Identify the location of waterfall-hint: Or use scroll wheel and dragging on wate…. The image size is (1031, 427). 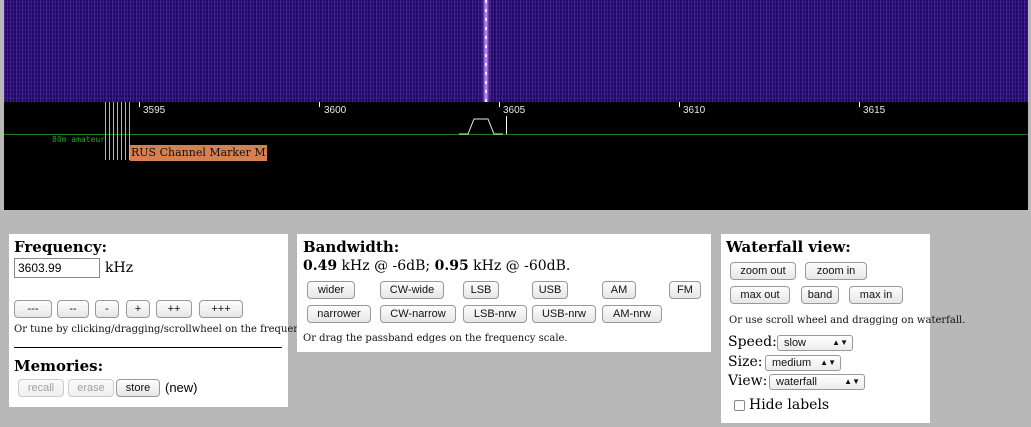
(847, 320).